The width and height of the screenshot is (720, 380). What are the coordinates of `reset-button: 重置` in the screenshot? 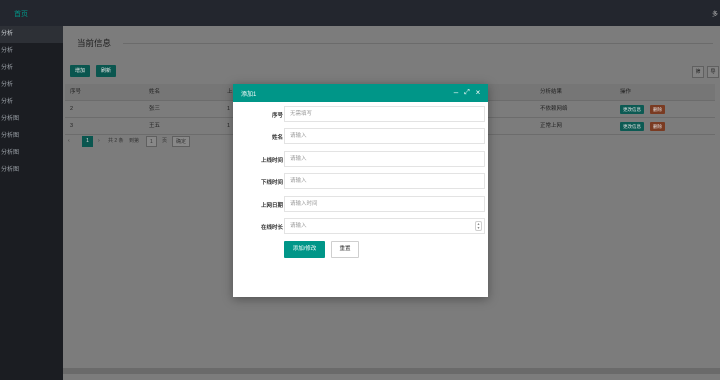 It's located at (345, 249).